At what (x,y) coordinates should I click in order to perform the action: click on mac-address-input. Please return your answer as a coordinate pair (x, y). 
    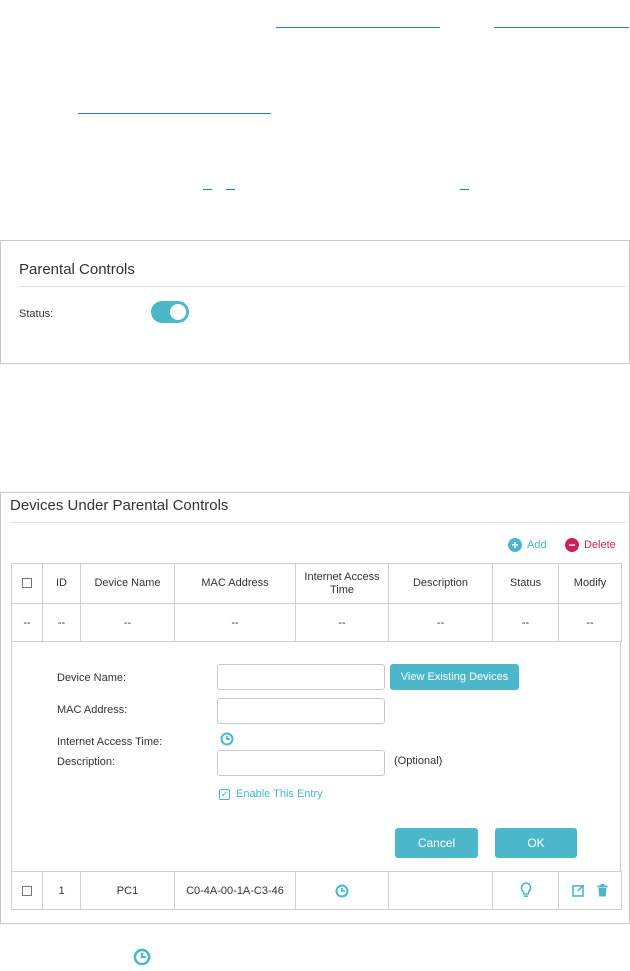
    Looking at the image, I should click on (301, 711).